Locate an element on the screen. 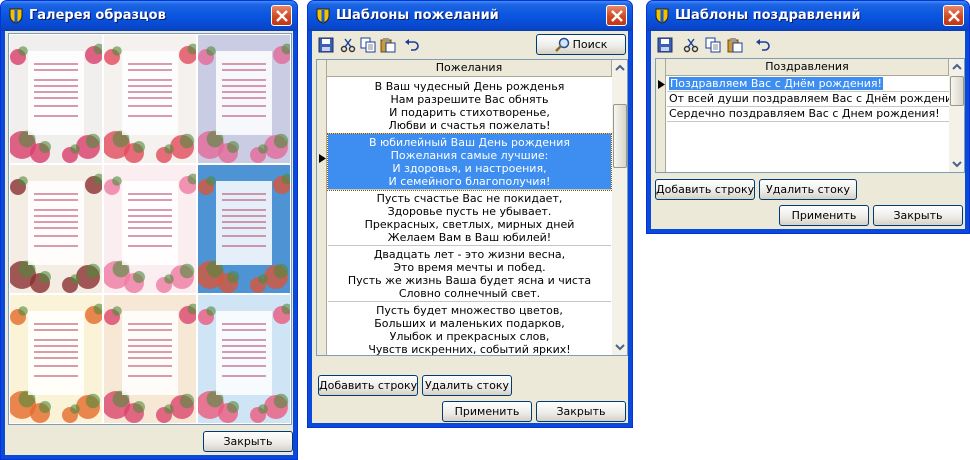 The height and width of the screenshot is (460, 970). greetings-scrollbar is located at coordinates (957, 115).